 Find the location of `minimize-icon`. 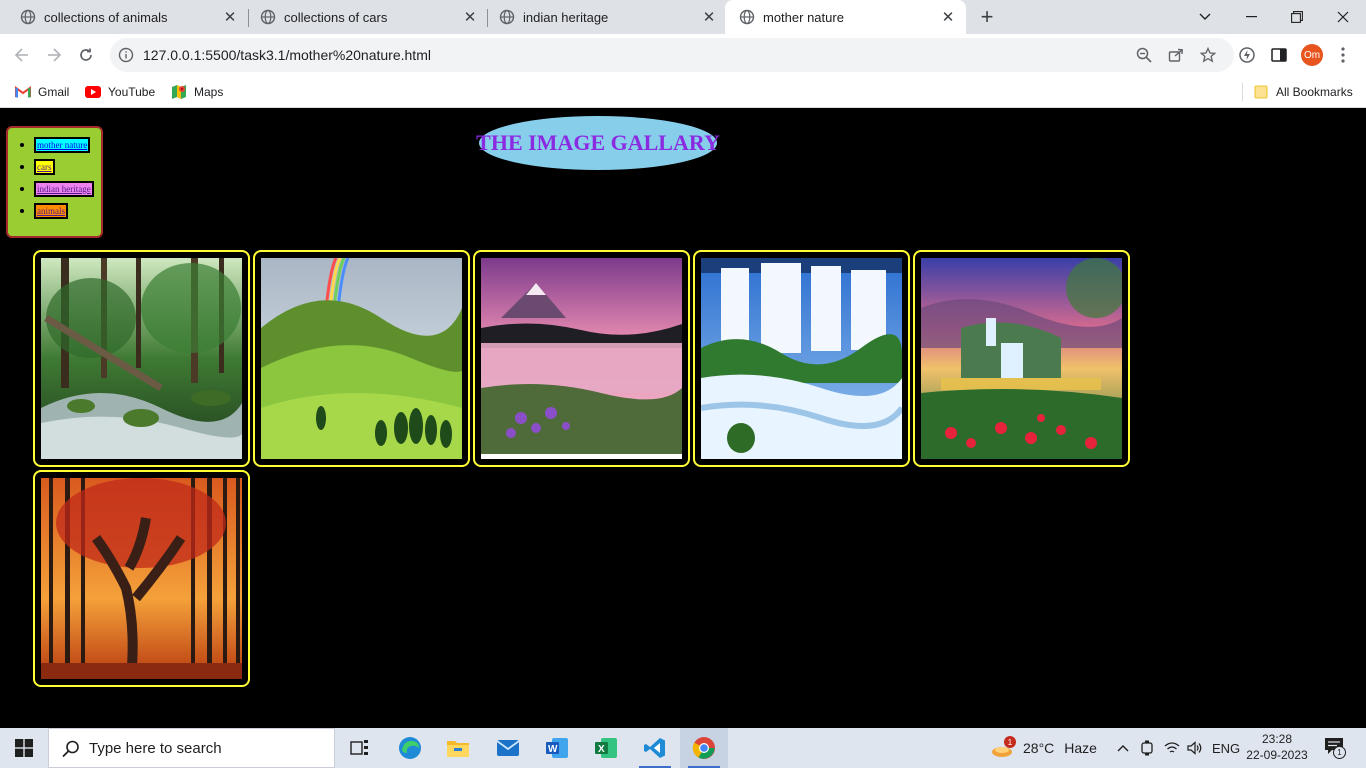

minimize-icon is located at coordinates (1251, 17).